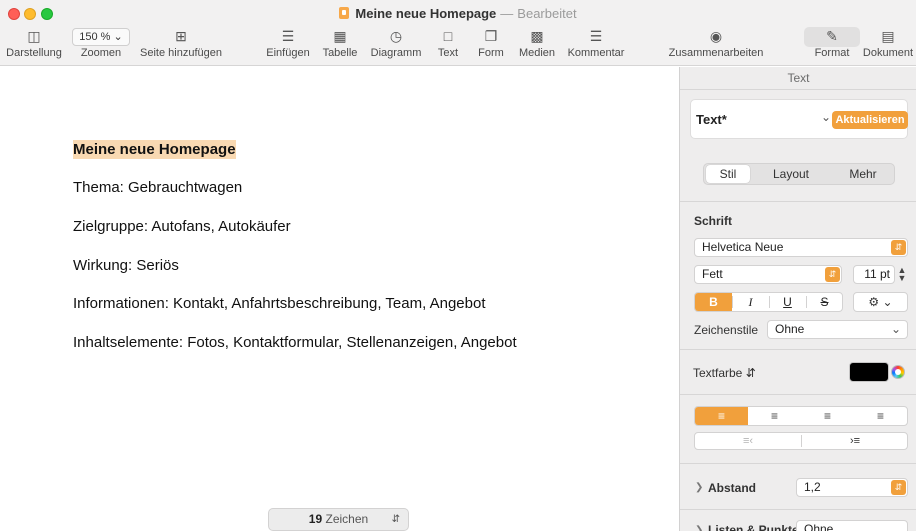  What do you see at coordinates (832, 43) in the screenshot?
I see `format-button: ✎ Format` at bounding box center [832, 43].